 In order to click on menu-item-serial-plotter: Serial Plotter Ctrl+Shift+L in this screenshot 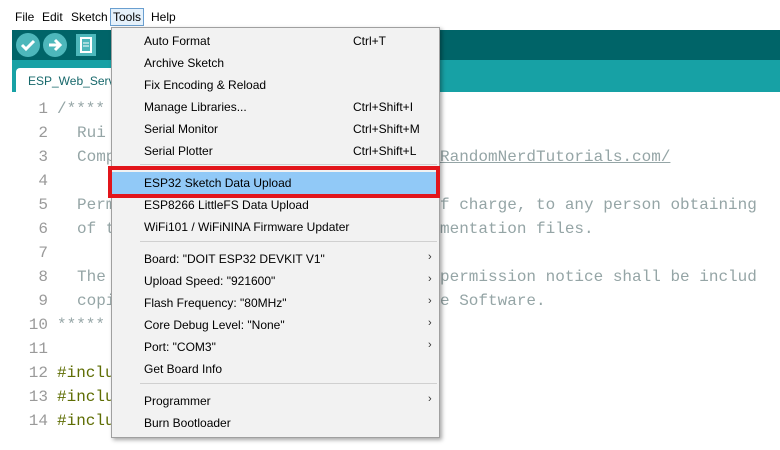, I will do `click(275, 151)`.